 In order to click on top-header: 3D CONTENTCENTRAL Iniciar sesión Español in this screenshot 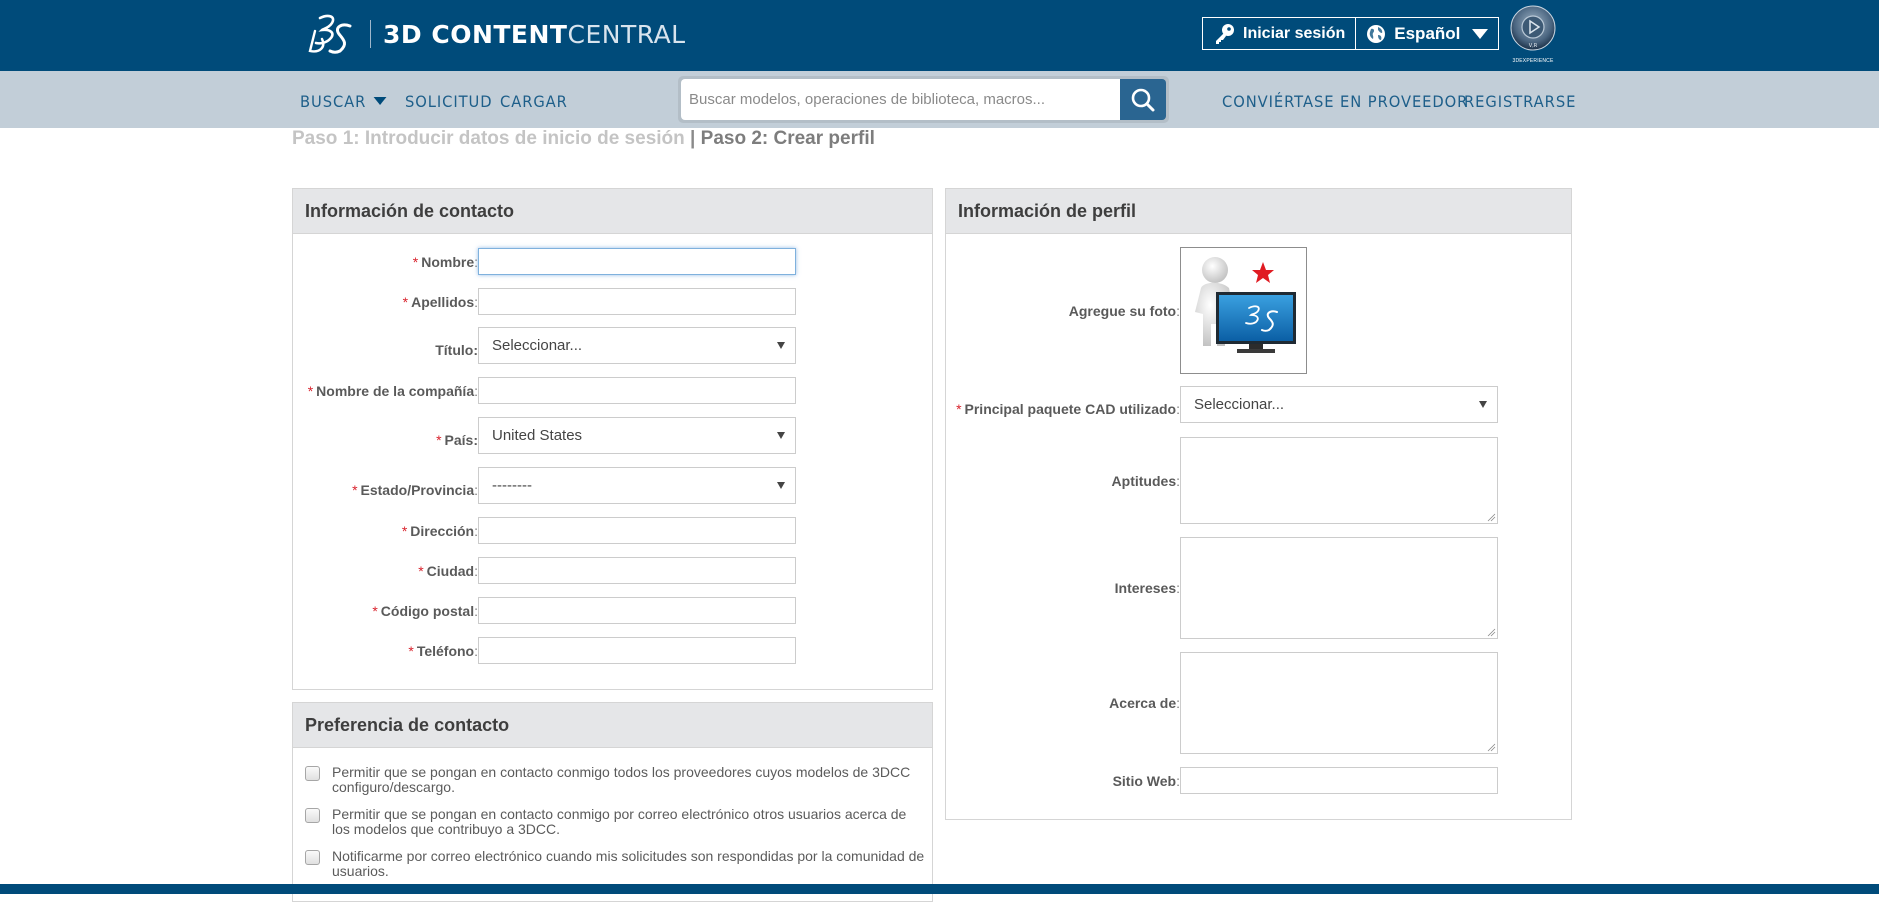, I will do `click(939, 35)`.